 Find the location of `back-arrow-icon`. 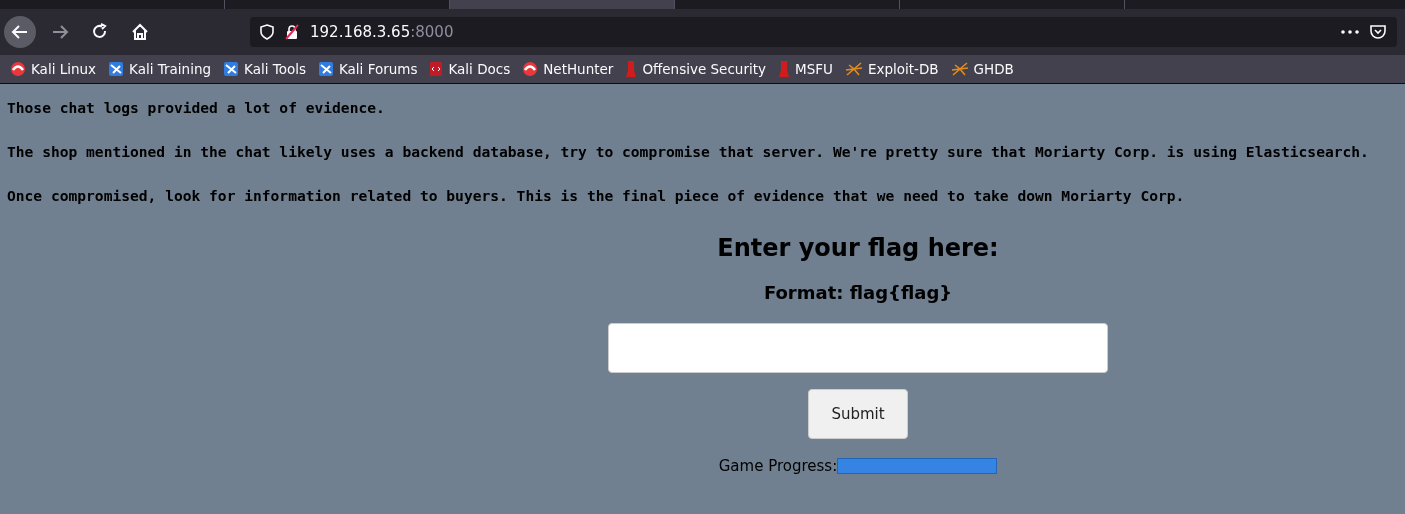

back-arrow-icon is located at coordinates (20, 32).